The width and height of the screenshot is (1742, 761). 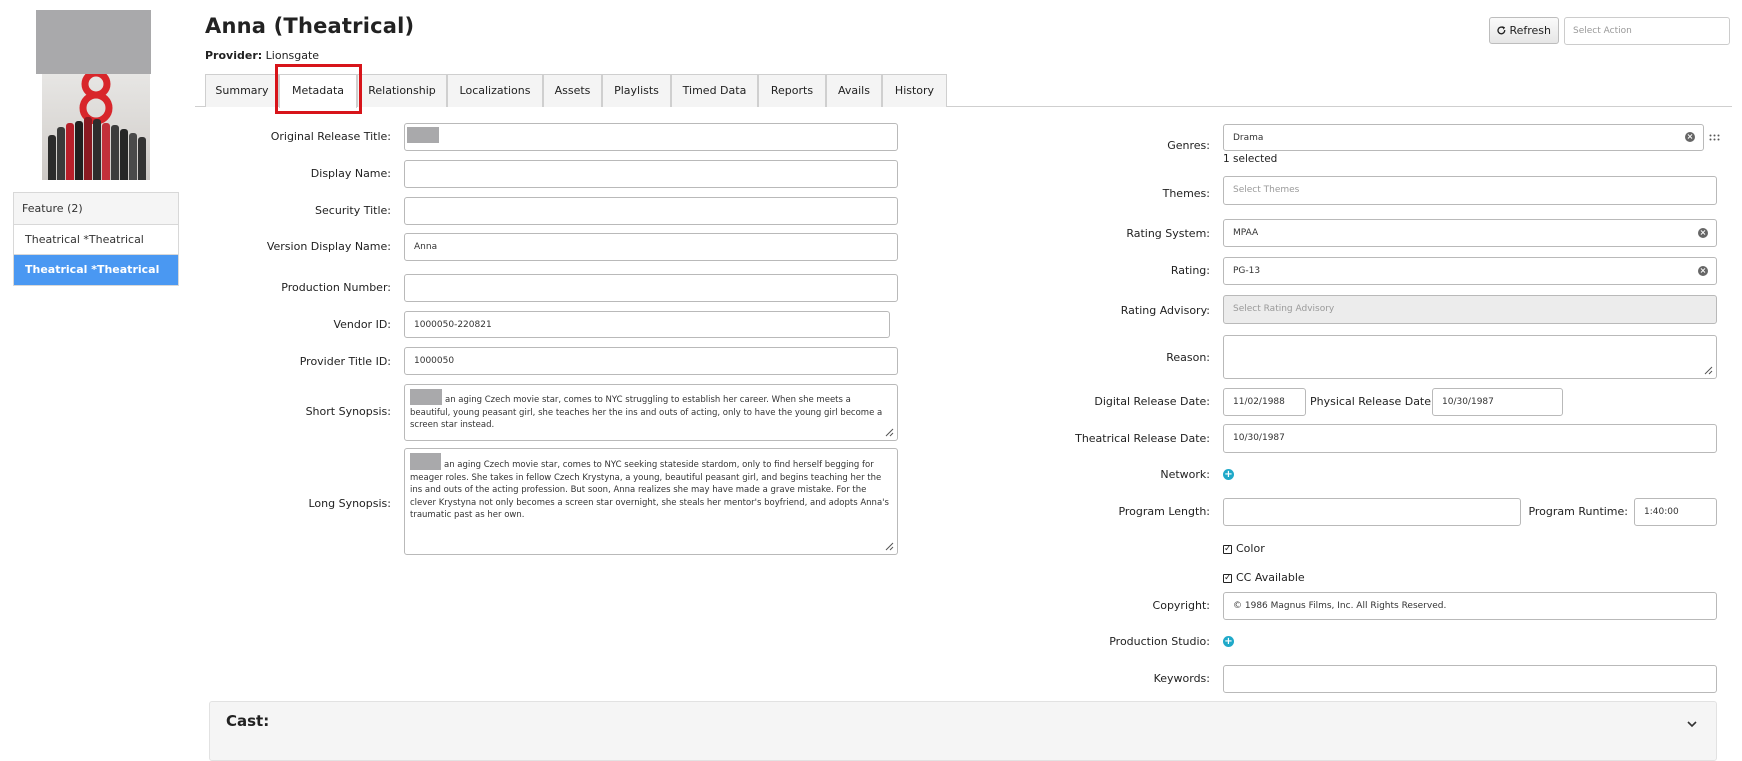 I want to click on add-production-studio-icon: +, so click(x=1228, y=641).